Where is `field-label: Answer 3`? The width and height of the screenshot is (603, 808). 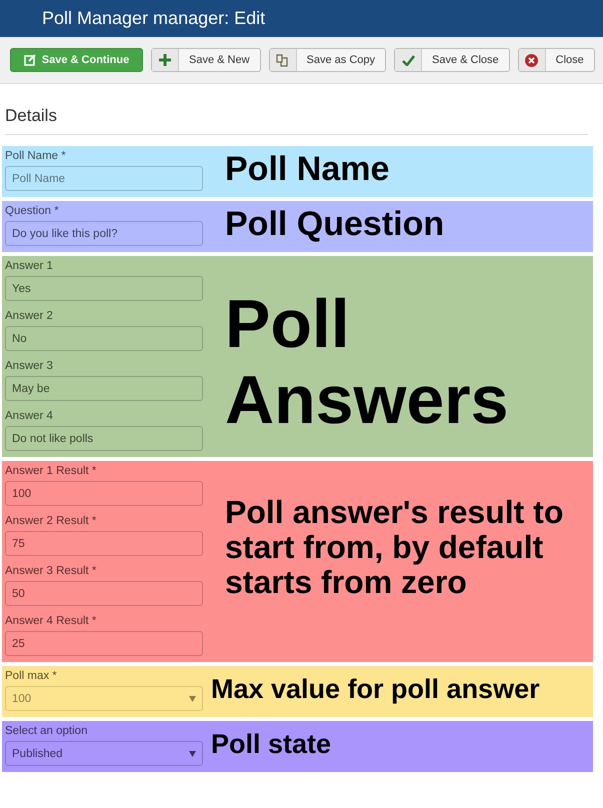 field-label: Answer 3 is located at coordinates (29, 366).